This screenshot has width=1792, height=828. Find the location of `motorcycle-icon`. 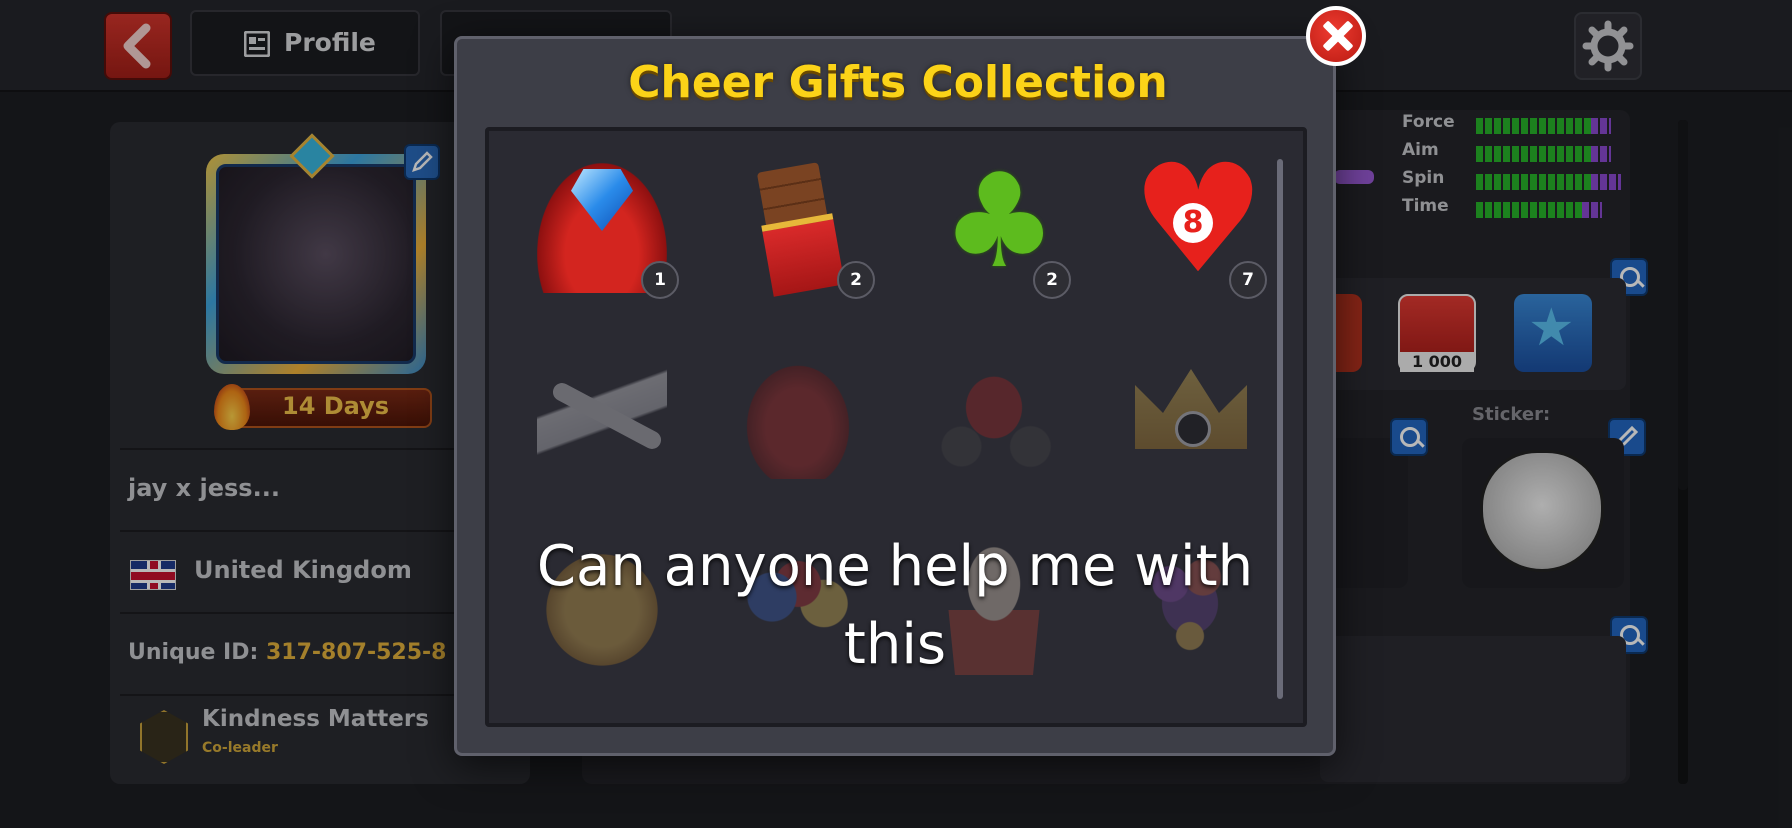

motorcycle-icon is located at coordinates (994, 414).